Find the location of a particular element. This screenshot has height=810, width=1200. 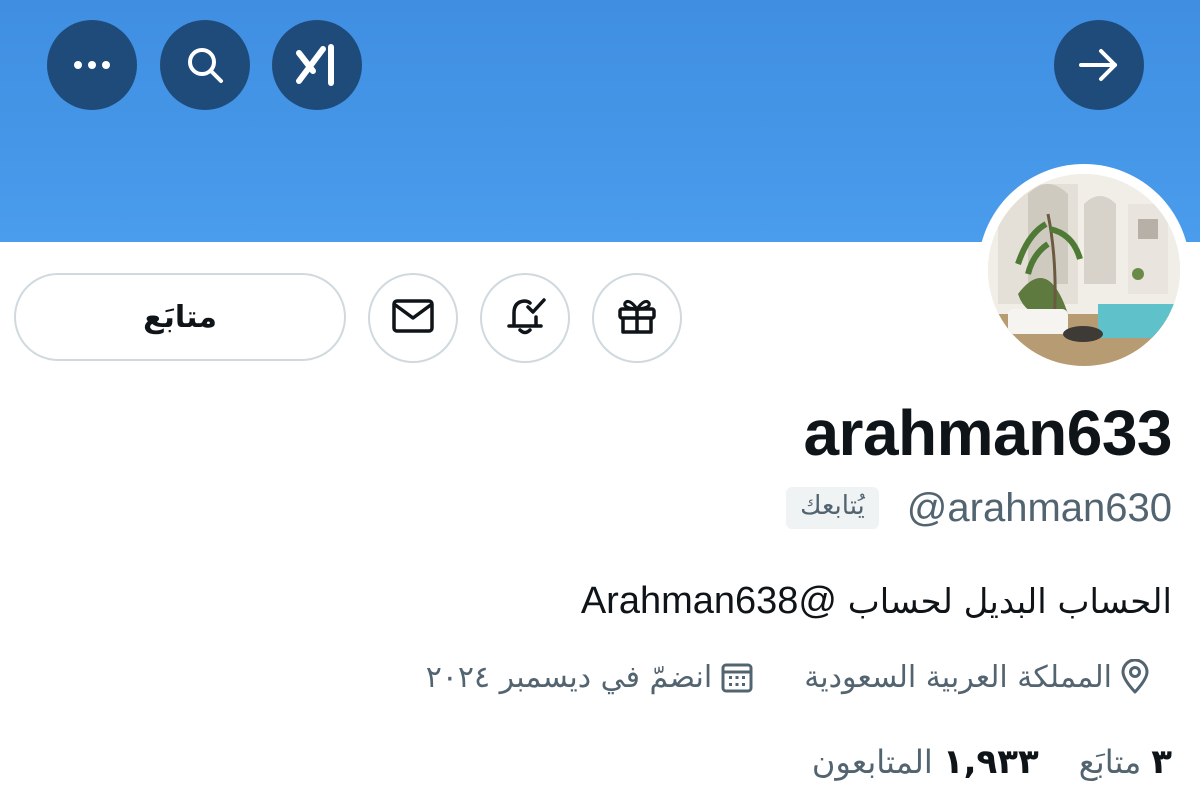

followers-count: ١,٩٣٣ is located at coordinates (990, 762).